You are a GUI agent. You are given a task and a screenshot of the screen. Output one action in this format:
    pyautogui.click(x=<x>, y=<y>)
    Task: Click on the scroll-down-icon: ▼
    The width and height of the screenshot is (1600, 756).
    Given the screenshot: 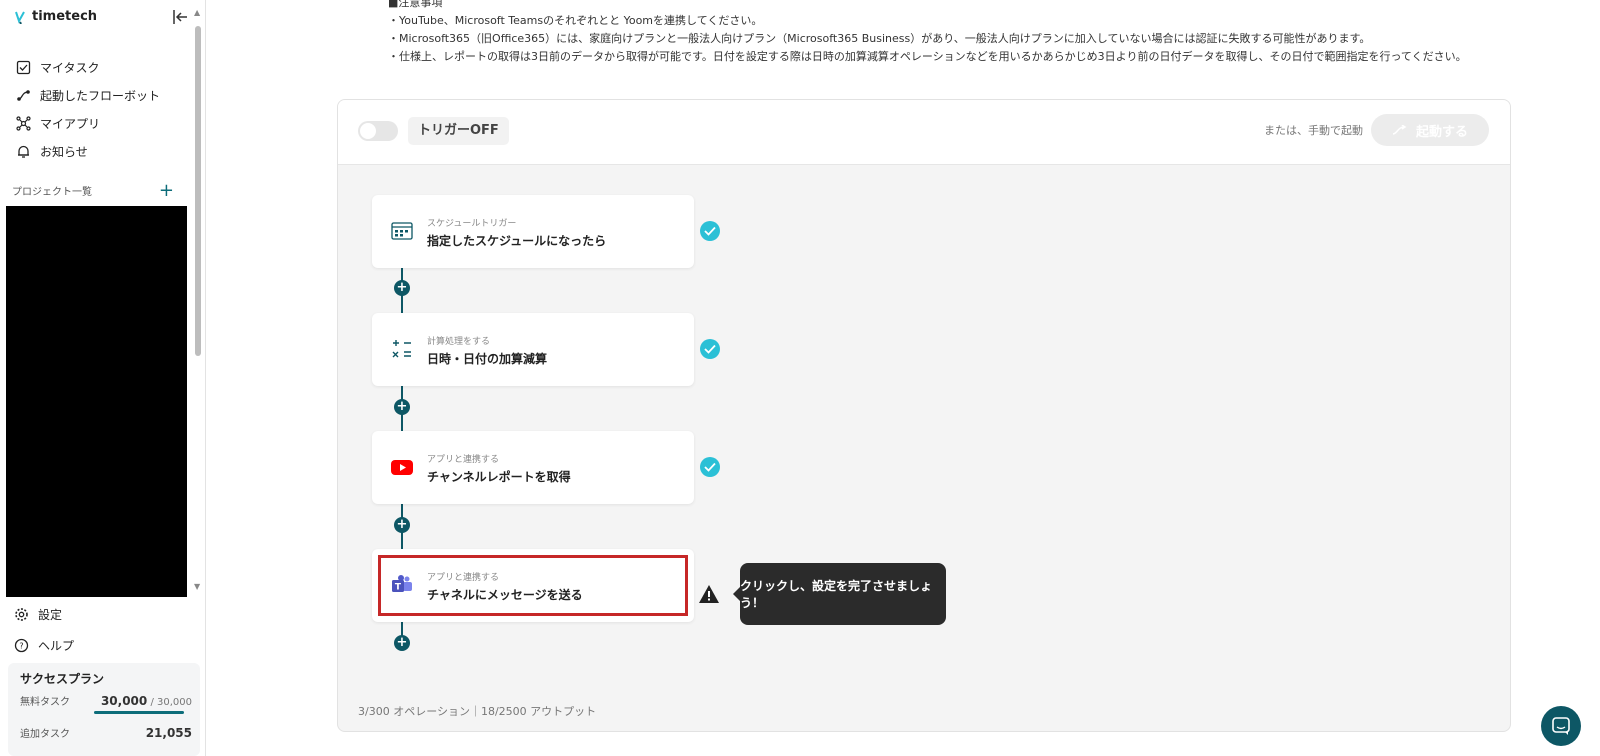 What is the action you would take?
    pyautogui.click(x=197, y=586)
    